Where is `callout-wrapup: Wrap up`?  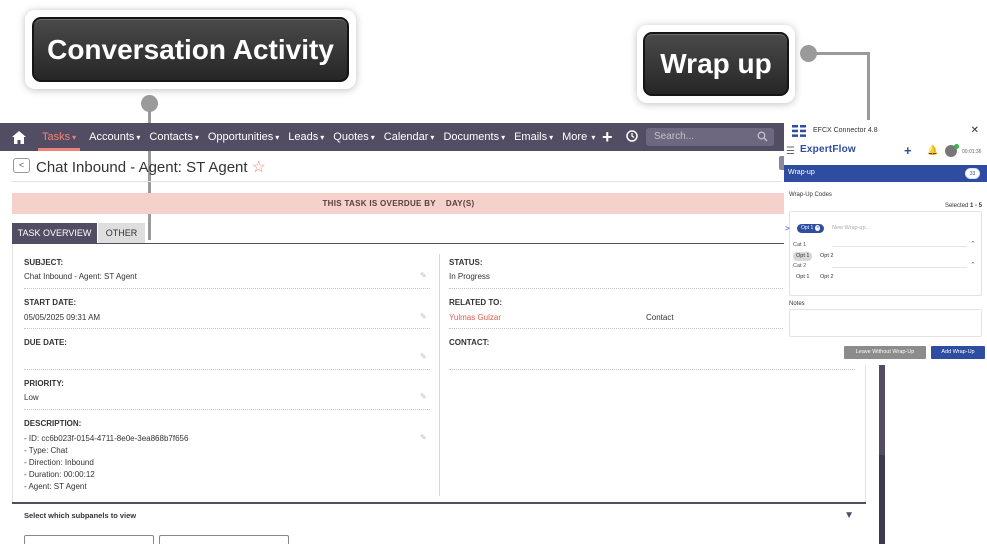 callout-wrapup: Wrap up is located at coordinates (716, 64).